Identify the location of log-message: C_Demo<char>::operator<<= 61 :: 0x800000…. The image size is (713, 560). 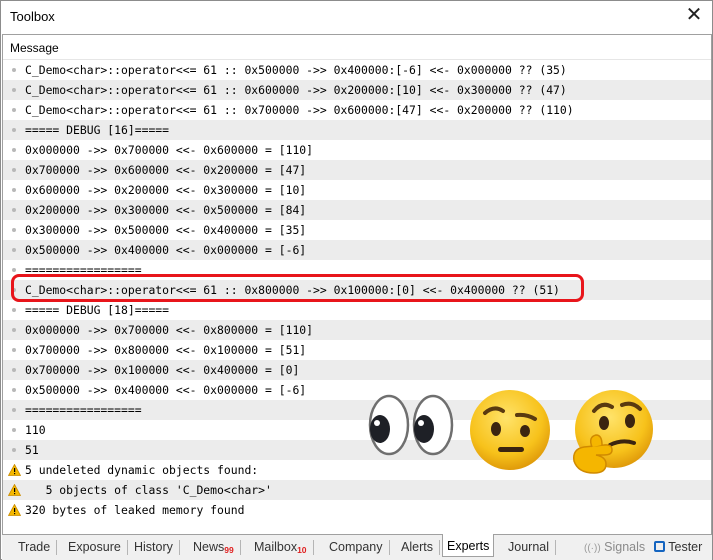
(292, 290).